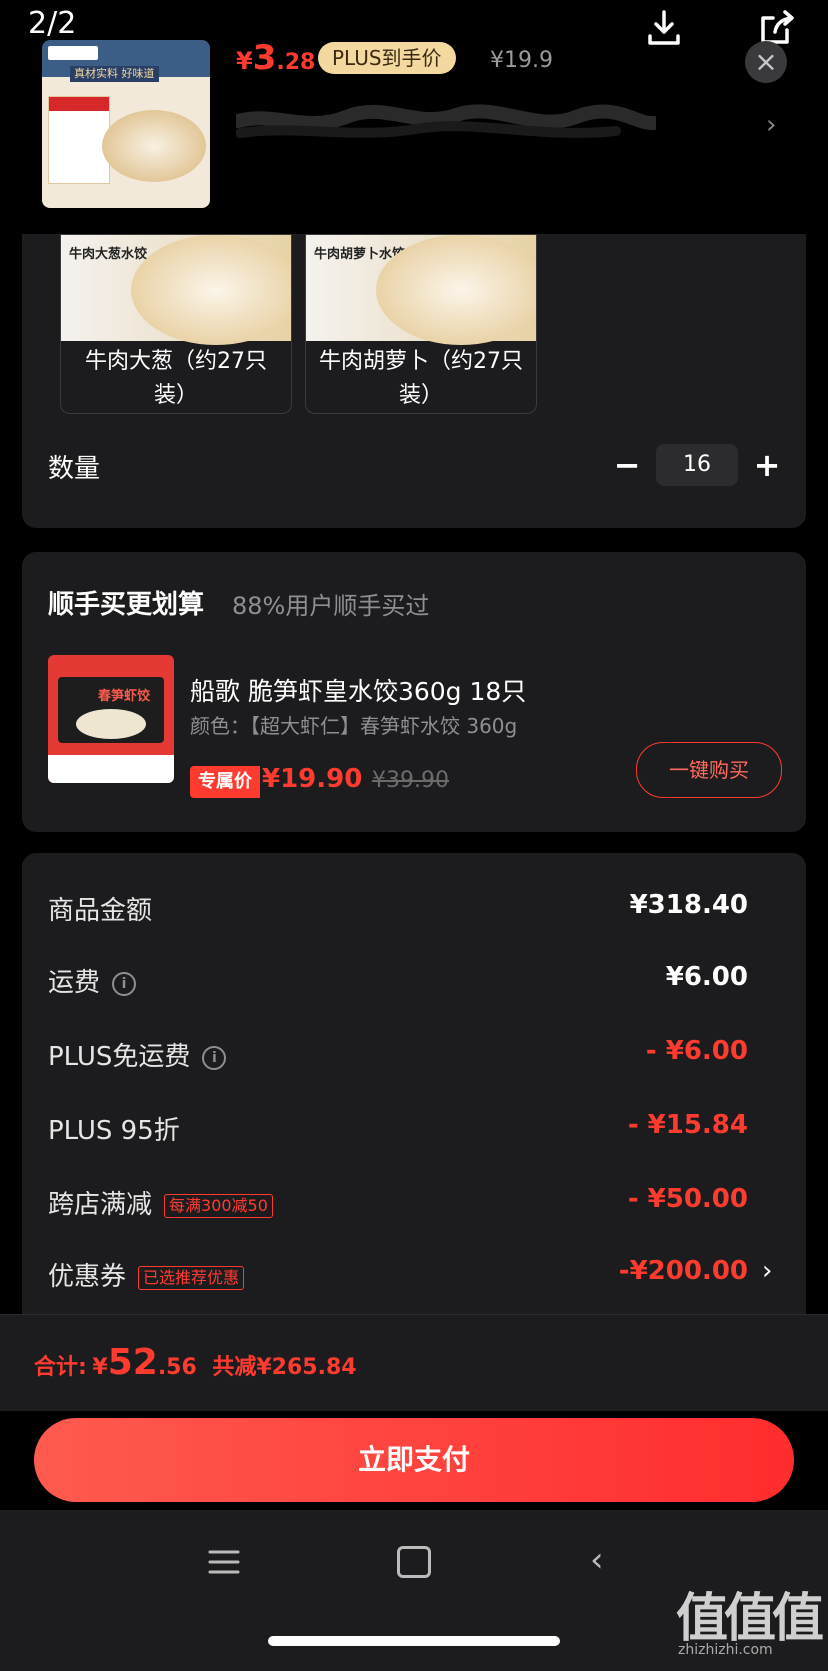 The width and height of the screenshot is (828, 1671). Describe the element at coordinates (218, 1205) in the screenshot. I see `promo-tag: 每满300减50` at that location.